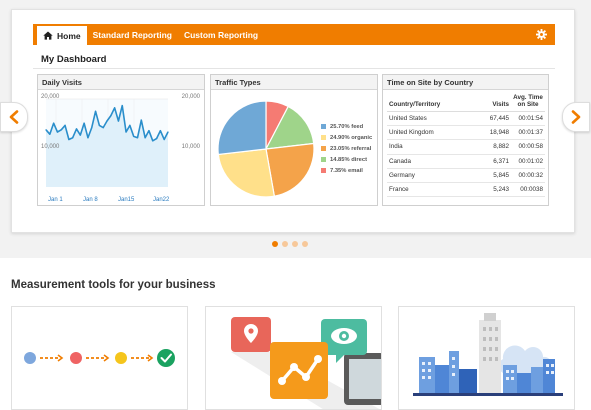  Describe the element at coordinates (528, 119) in the screenshot. I see `avg-time-cell: 00:01:54` at that location.